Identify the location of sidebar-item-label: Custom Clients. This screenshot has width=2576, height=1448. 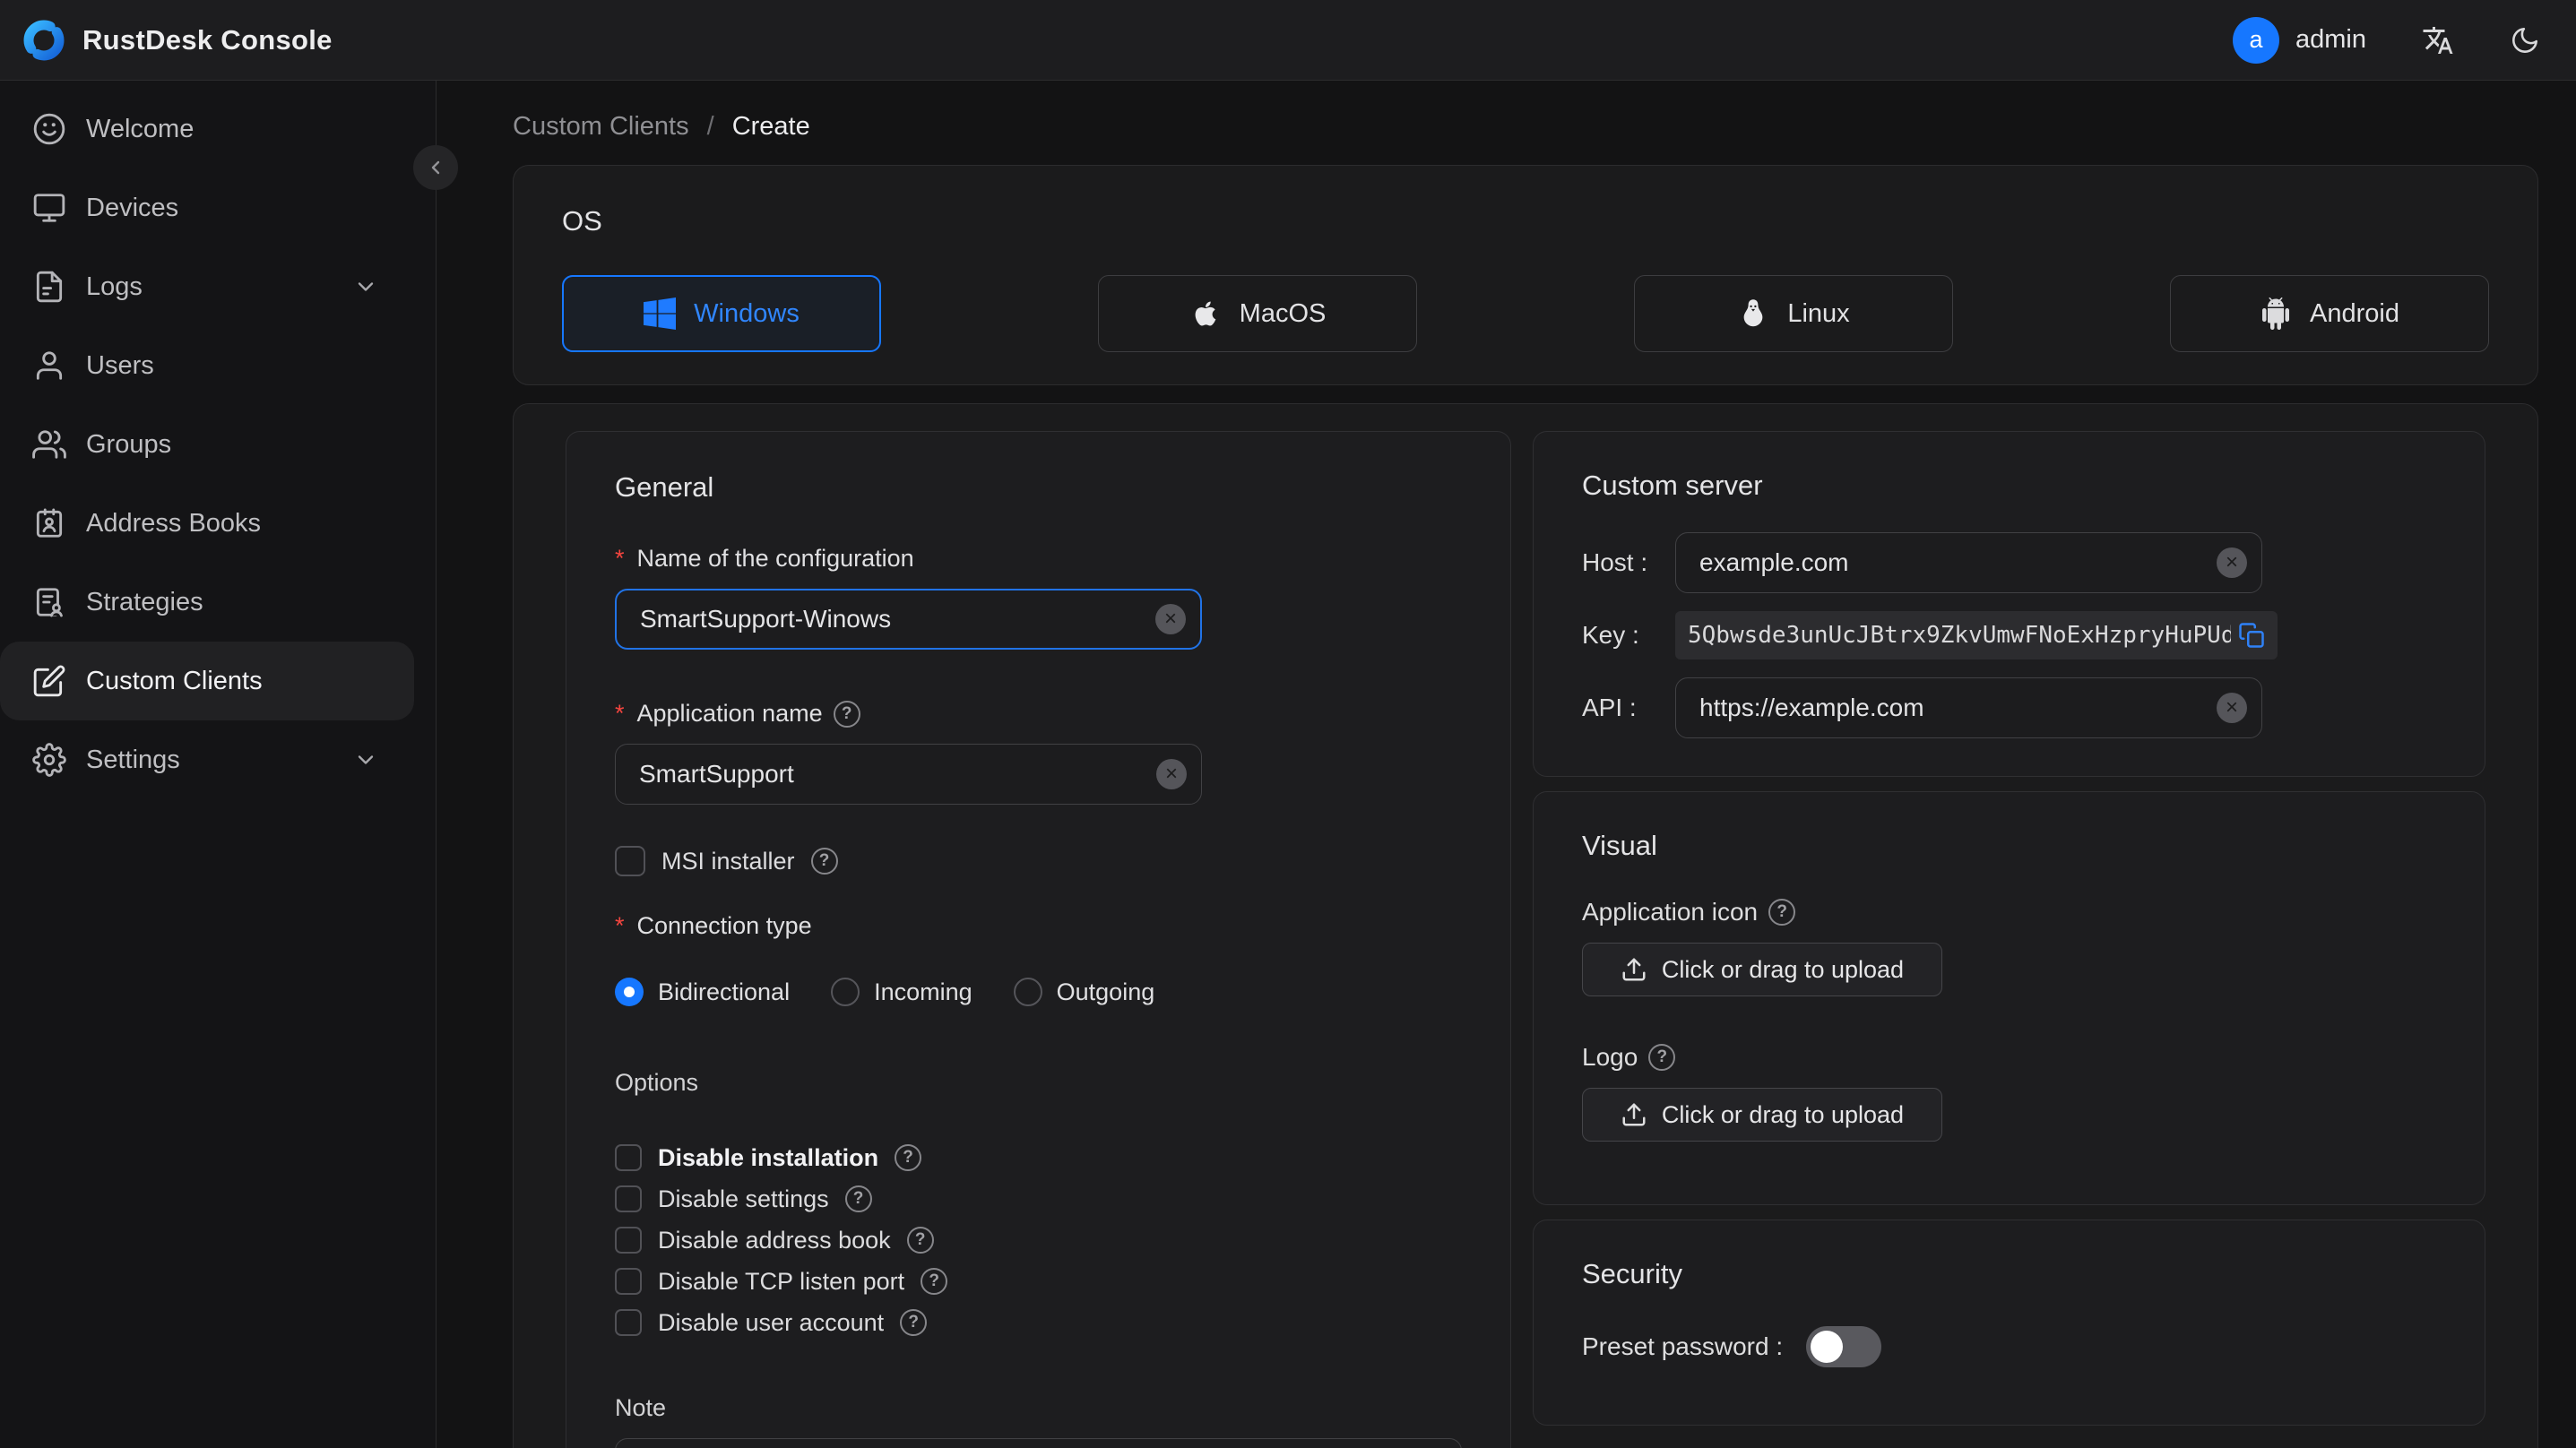
(174, 681).